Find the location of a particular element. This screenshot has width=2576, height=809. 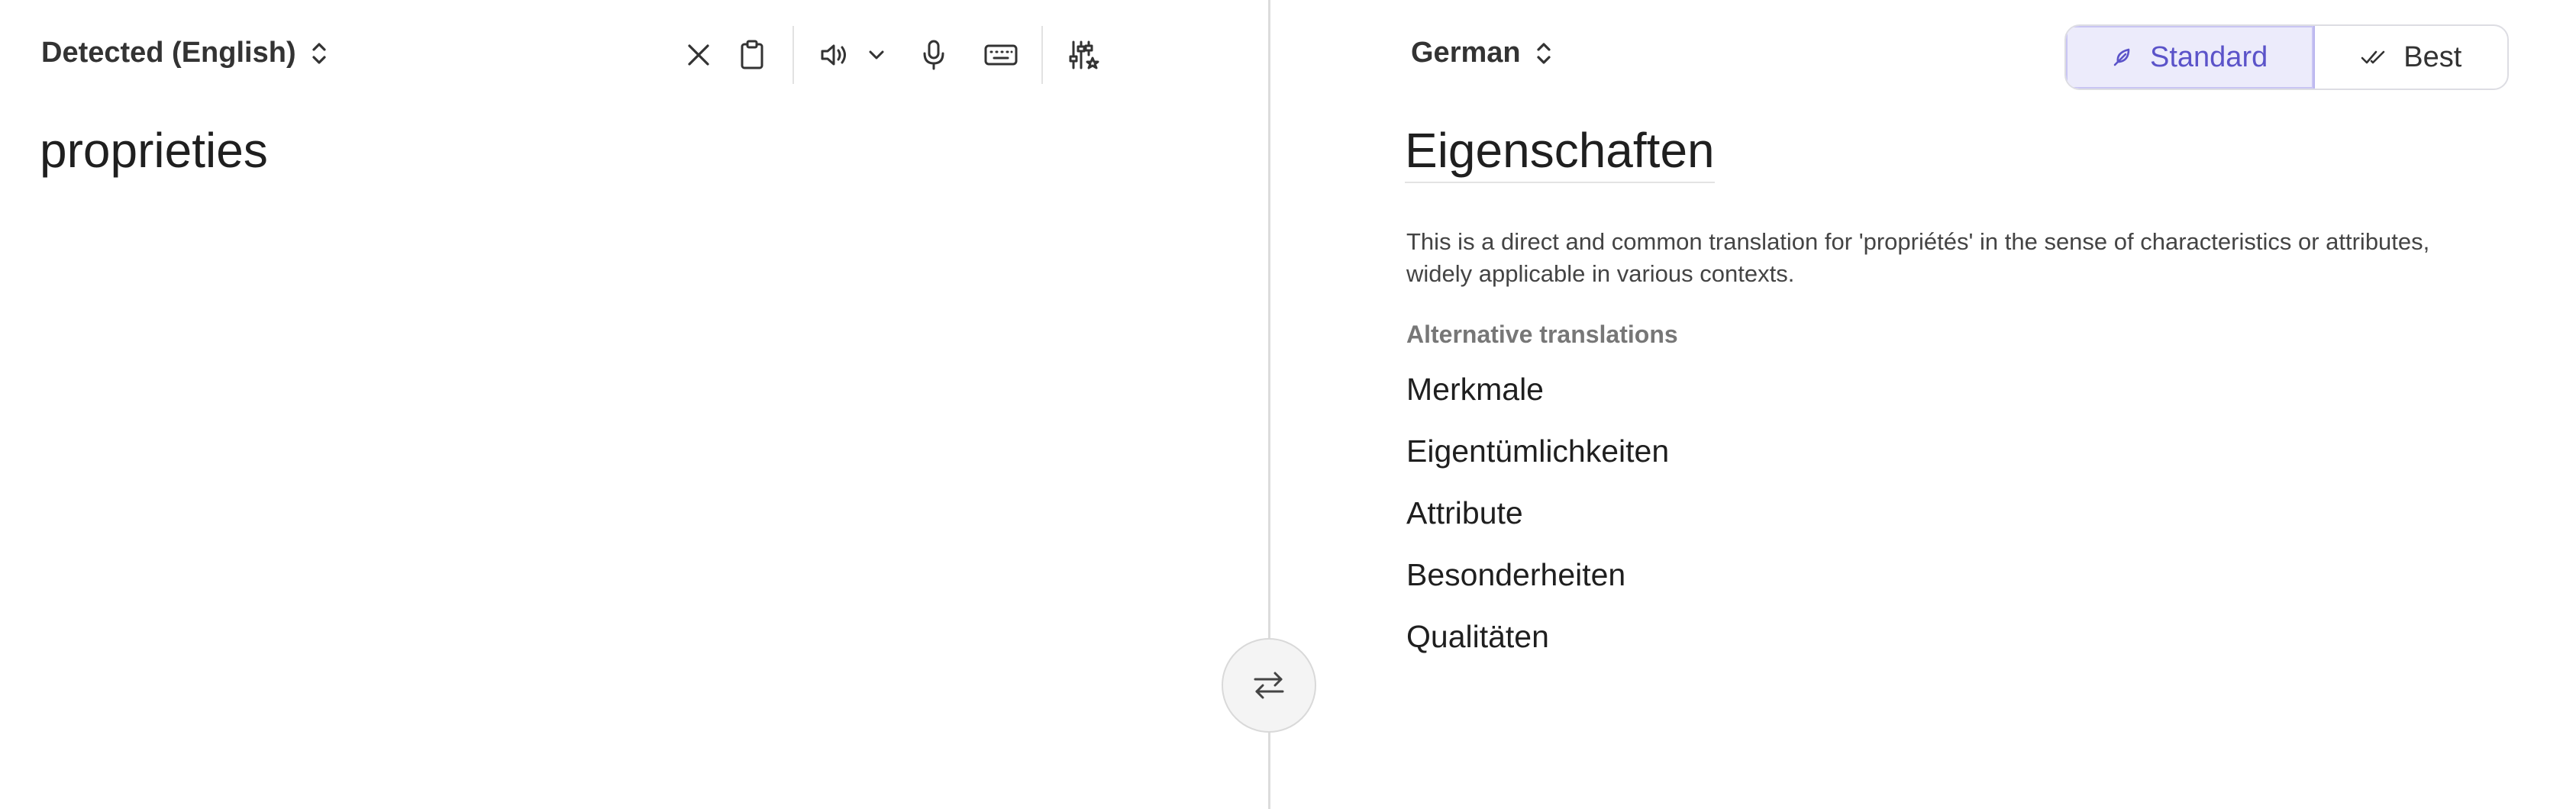

customization-button is located at coordinates (1083, 55).